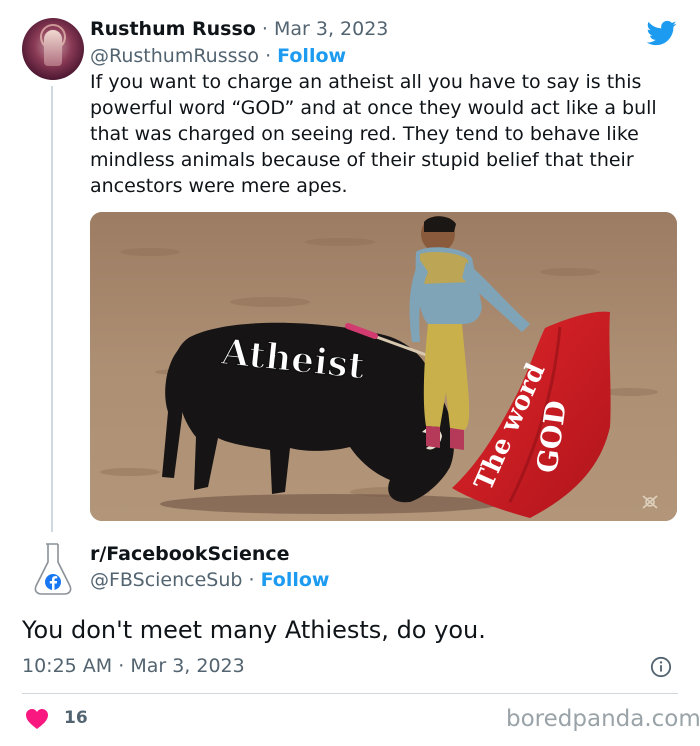 Image resolution: width=700 pixels, height=746 pixels. Describe the element at coordinates (76, 718) in the screenshot. I see `like-count: 16` at that location.